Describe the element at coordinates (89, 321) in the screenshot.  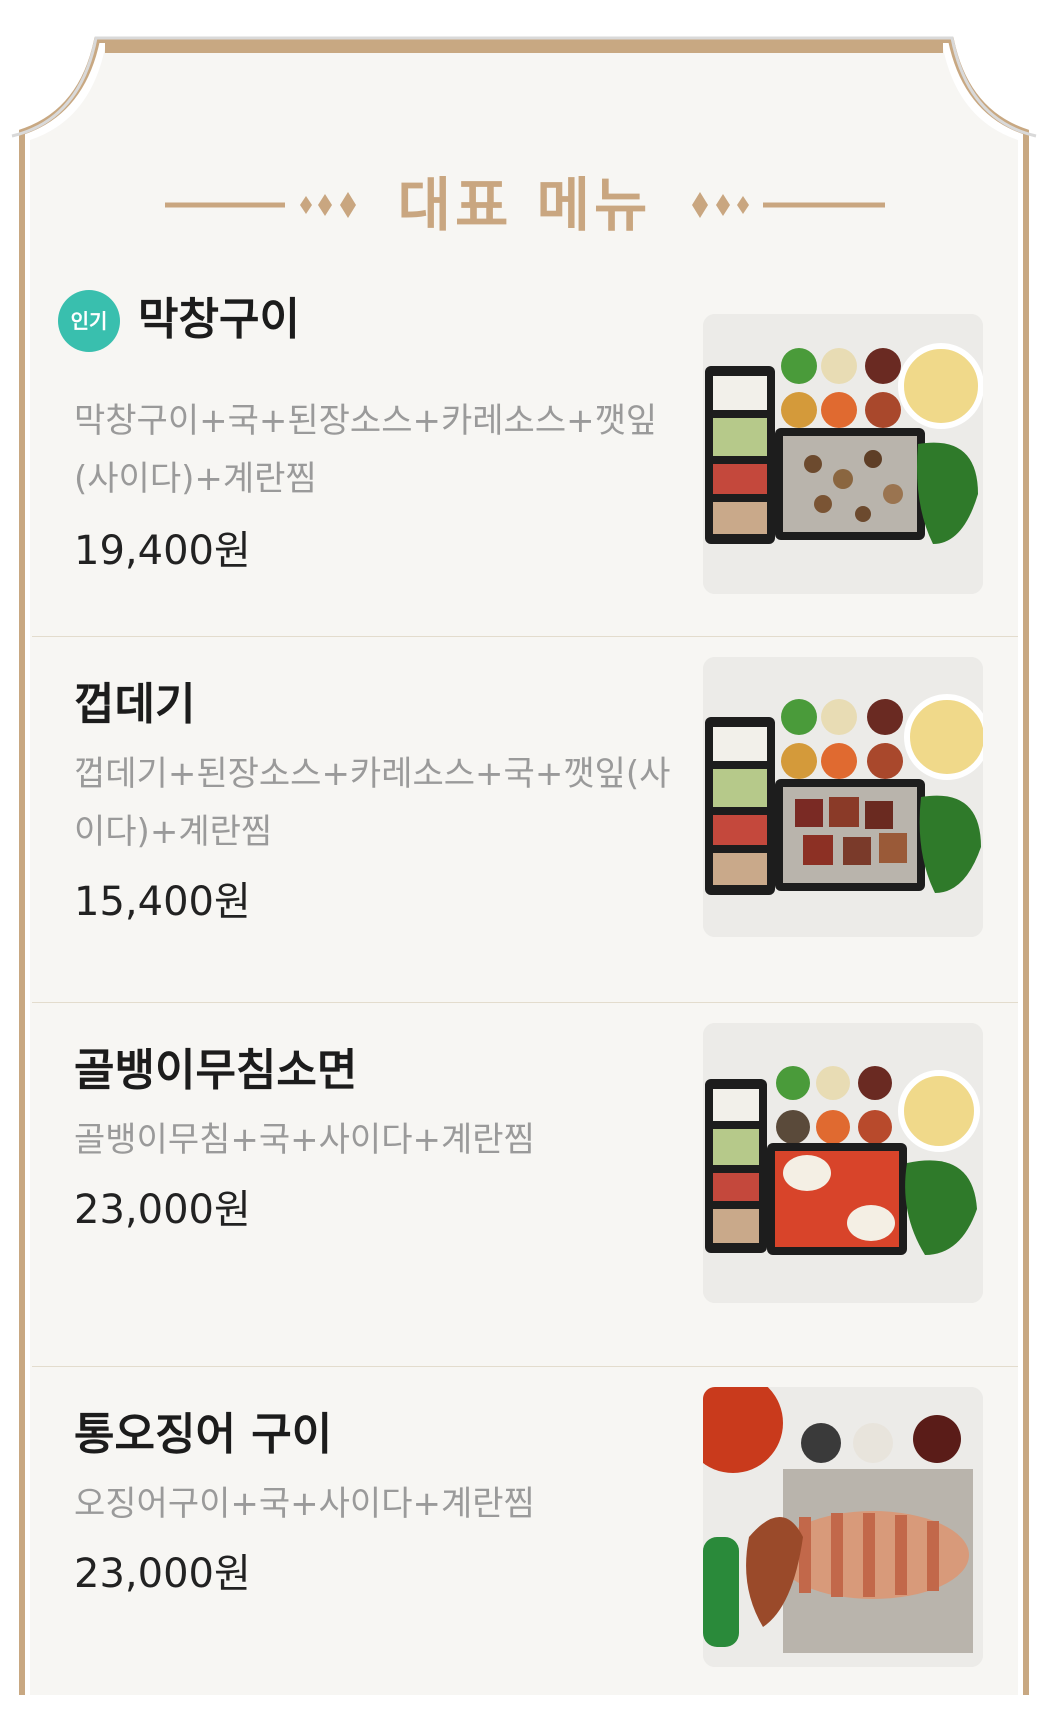
I see `popular-badge: 인기` at that location.